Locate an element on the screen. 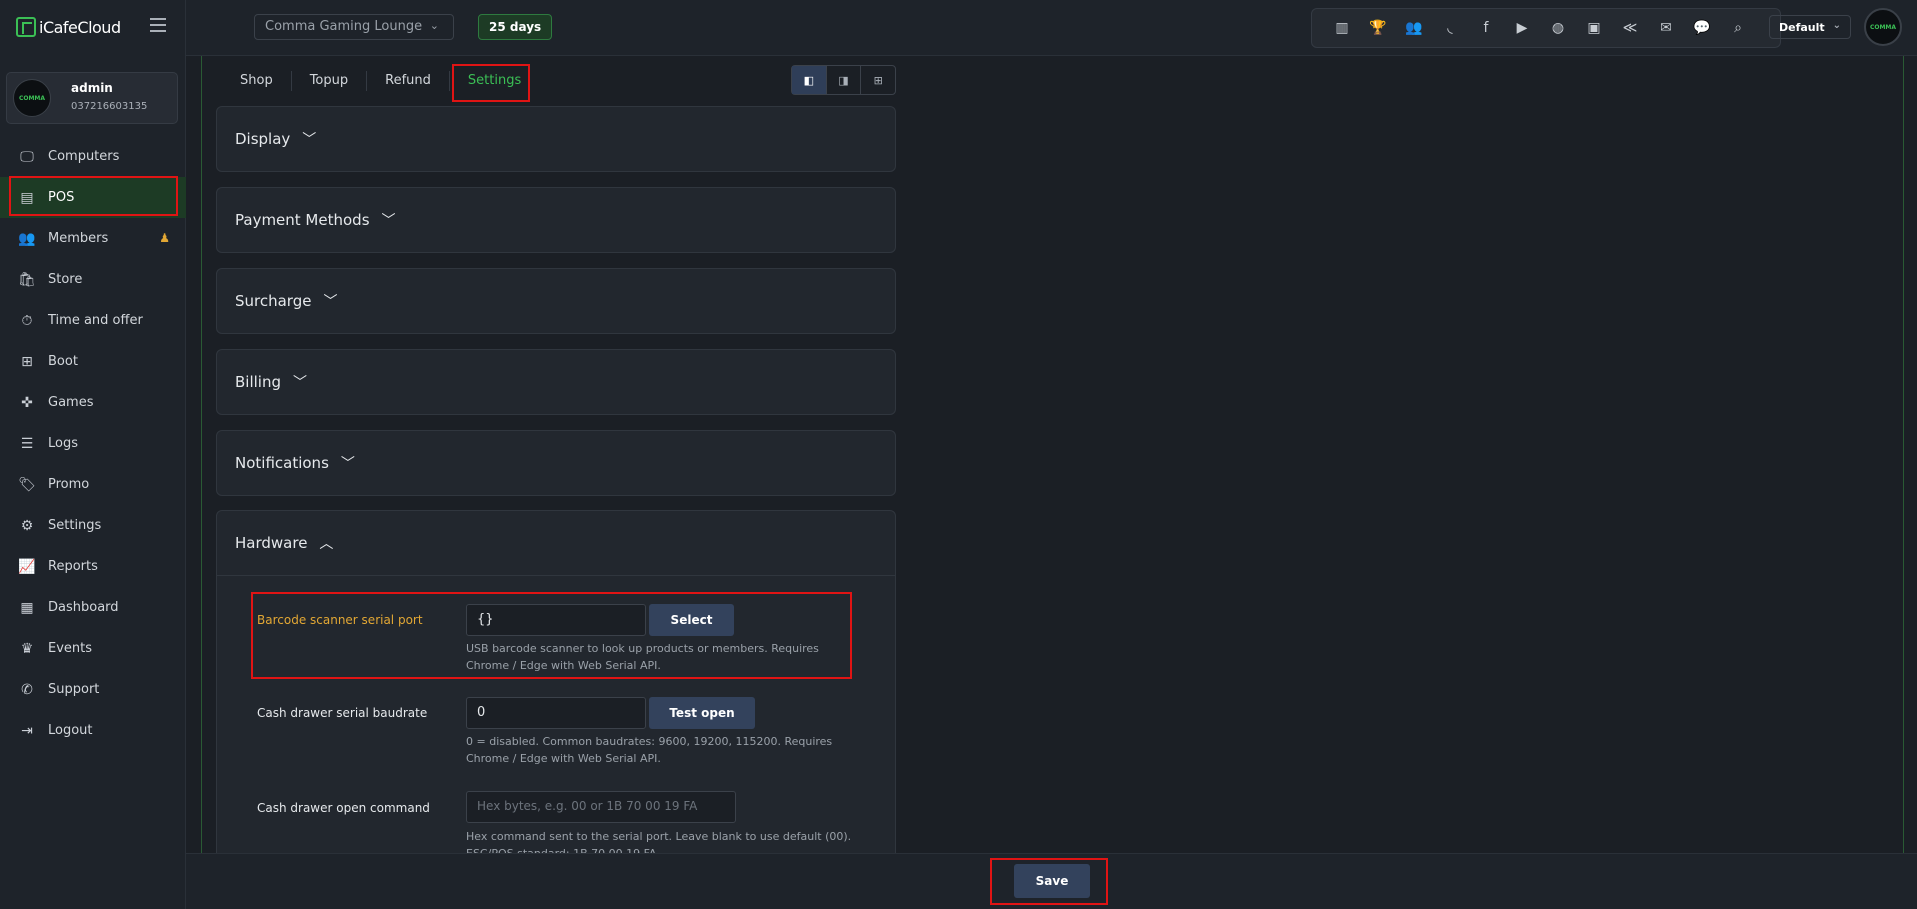  sidebar-item-members: 👥 Members ♟ is located at coordinates (93, 238).